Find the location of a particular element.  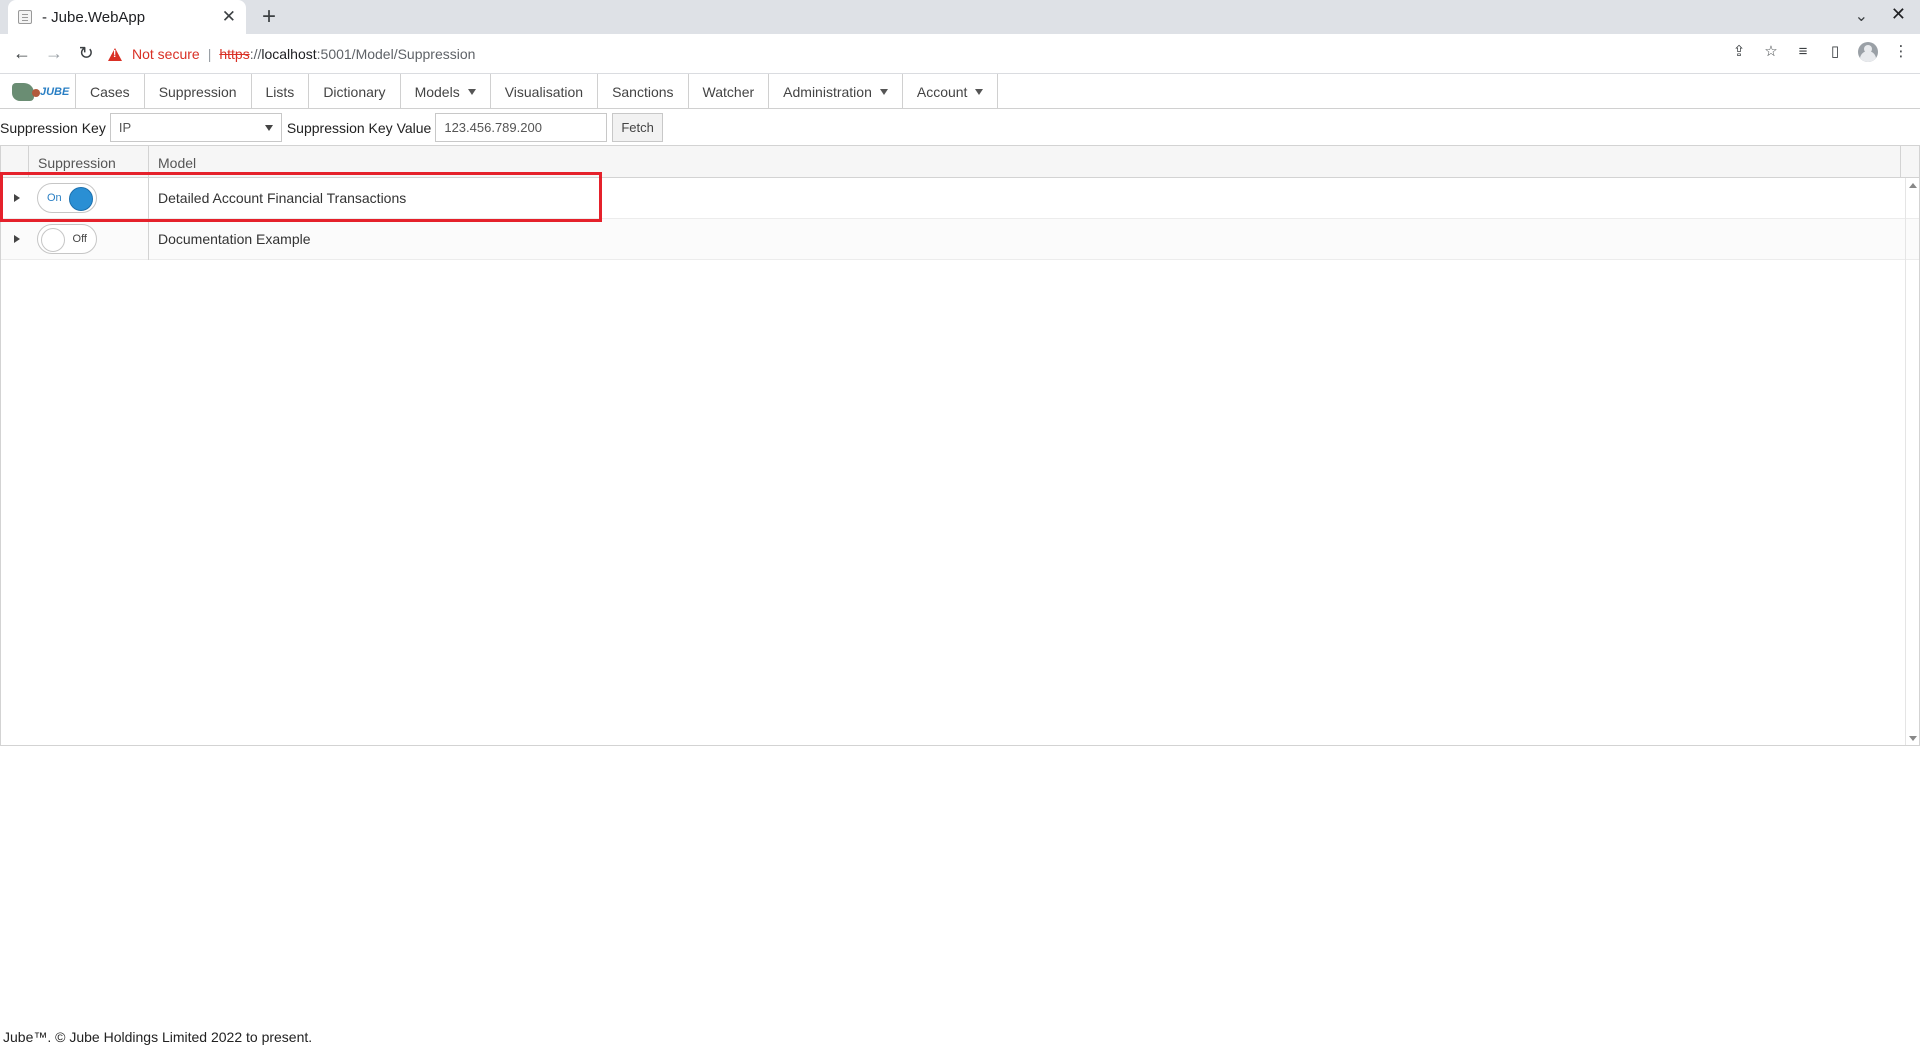

dropdown-arrow-icon is located at coordinates (268, 127).